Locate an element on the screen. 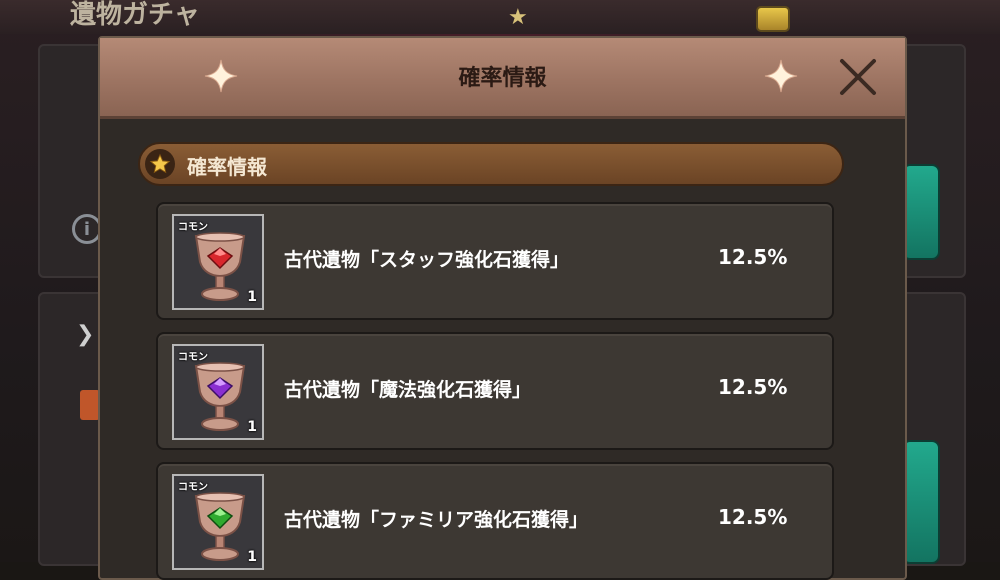  list-item: コモン 1 古代遺物「魔法強化石獲得」 12.5% is located at coordinates (495, 391).